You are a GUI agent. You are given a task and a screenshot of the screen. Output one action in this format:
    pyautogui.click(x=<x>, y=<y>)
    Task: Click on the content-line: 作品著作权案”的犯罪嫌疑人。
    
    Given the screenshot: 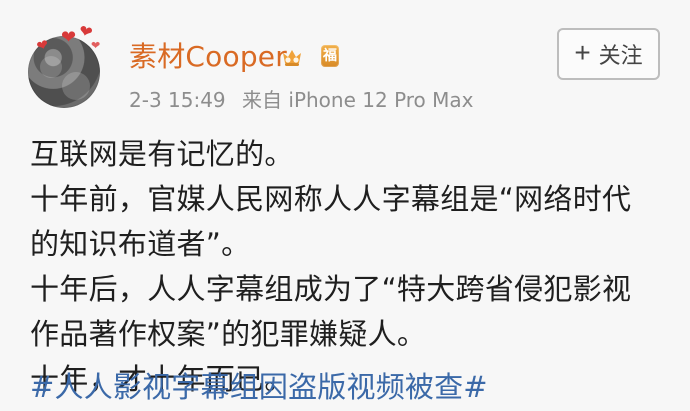 What is the action you would take?
    pyautogui.click(x=228, y=334)
    